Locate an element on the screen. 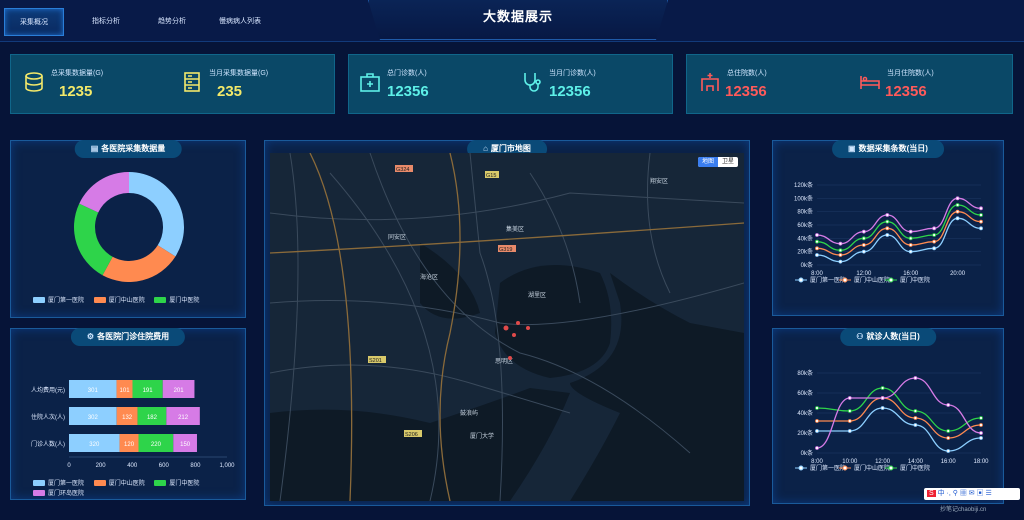 The width and height of the screenshot is (1024, 520). bar-value-label: 301 is located at coordinates (93, 391).